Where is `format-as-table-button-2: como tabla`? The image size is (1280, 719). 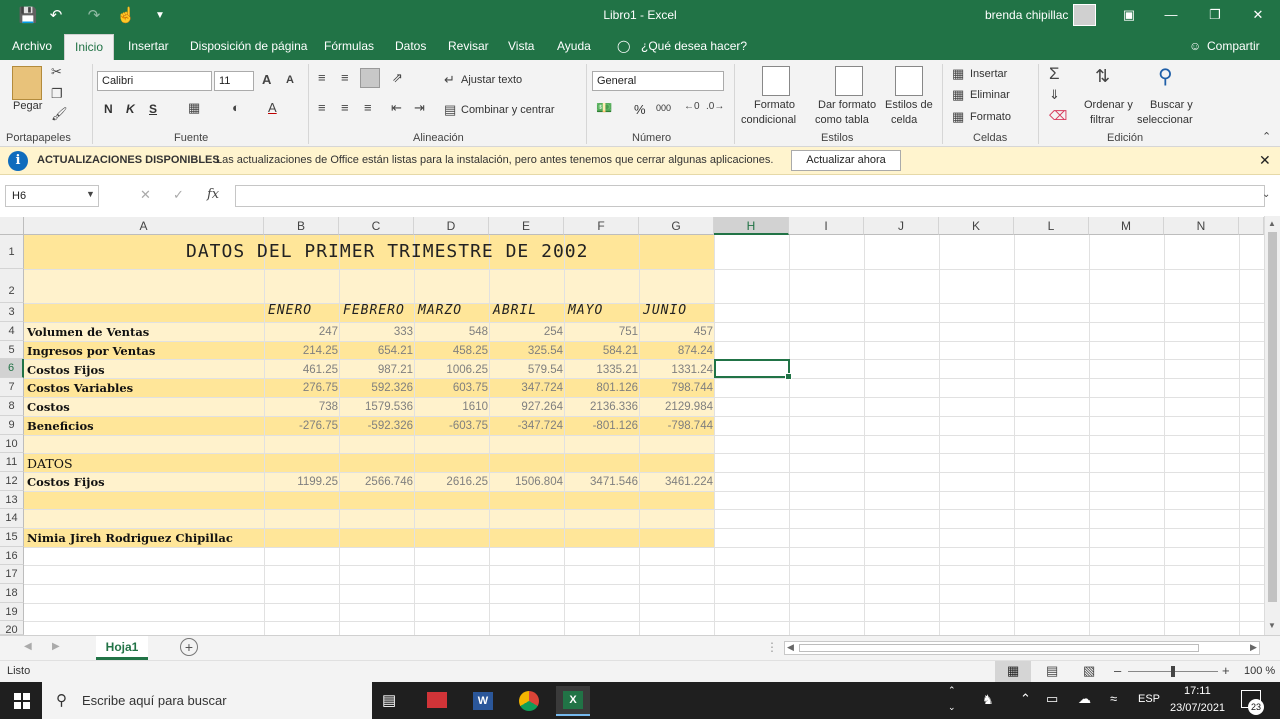 format-as-table-button-2: como tabla is located at coordinates (842, 120).